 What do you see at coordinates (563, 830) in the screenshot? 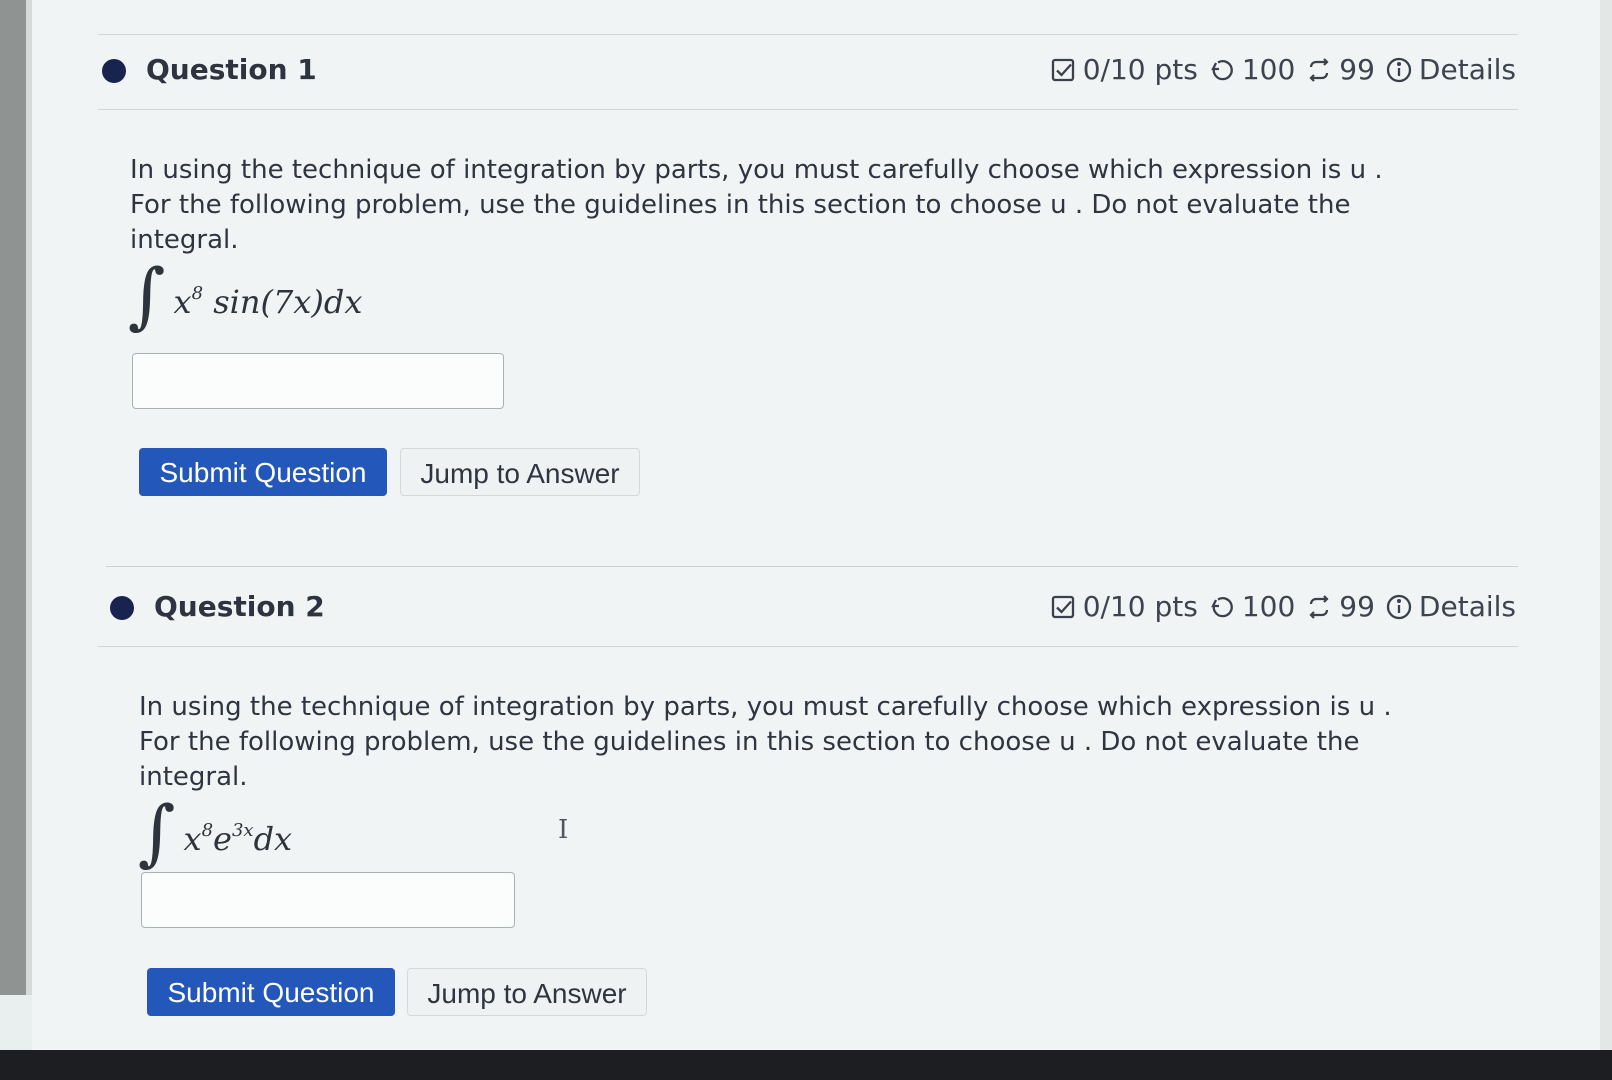
I see `text-cursor: I` at bounding box center [563, 830].